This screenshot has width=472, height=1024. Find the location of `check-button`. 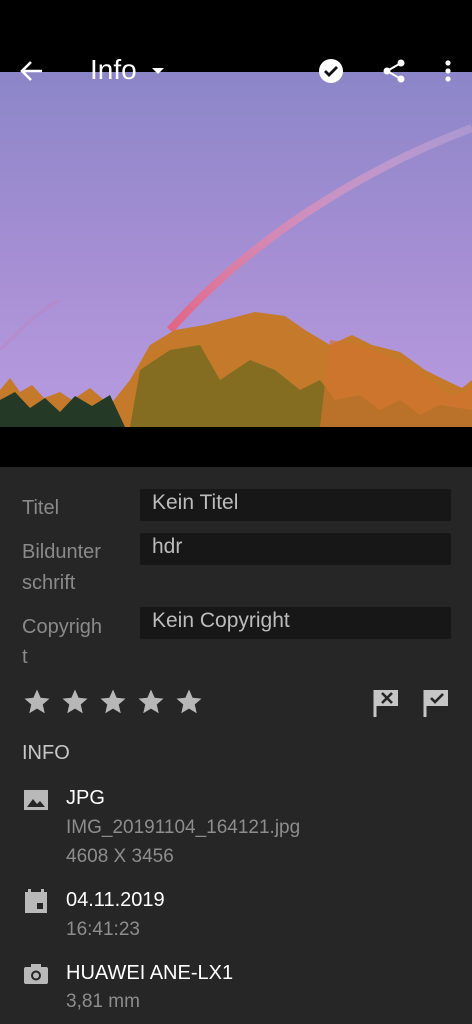

check-button is located at coordinates (331, 71).